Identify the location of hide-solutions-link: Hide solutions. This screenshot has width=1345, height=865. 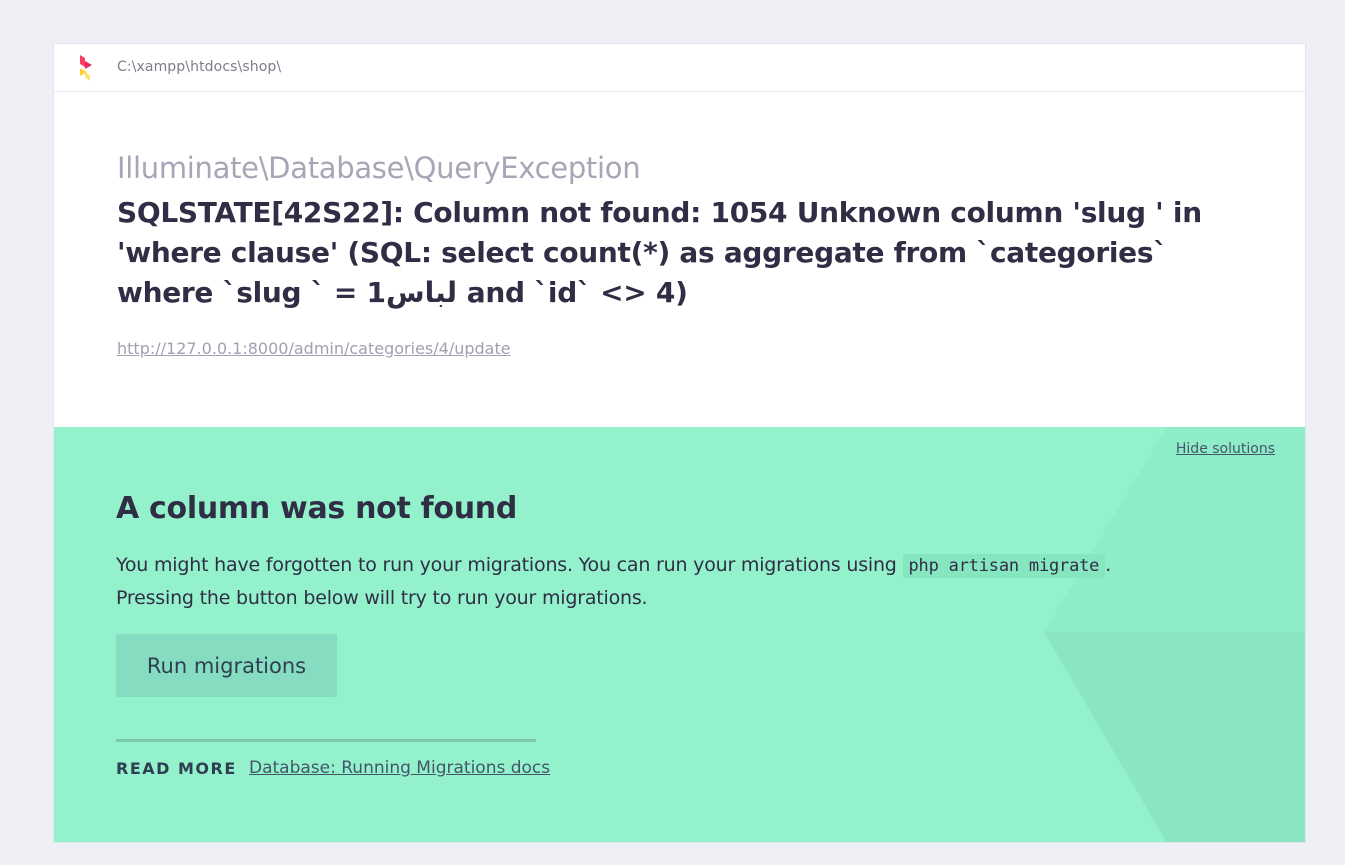
(1225, 449).